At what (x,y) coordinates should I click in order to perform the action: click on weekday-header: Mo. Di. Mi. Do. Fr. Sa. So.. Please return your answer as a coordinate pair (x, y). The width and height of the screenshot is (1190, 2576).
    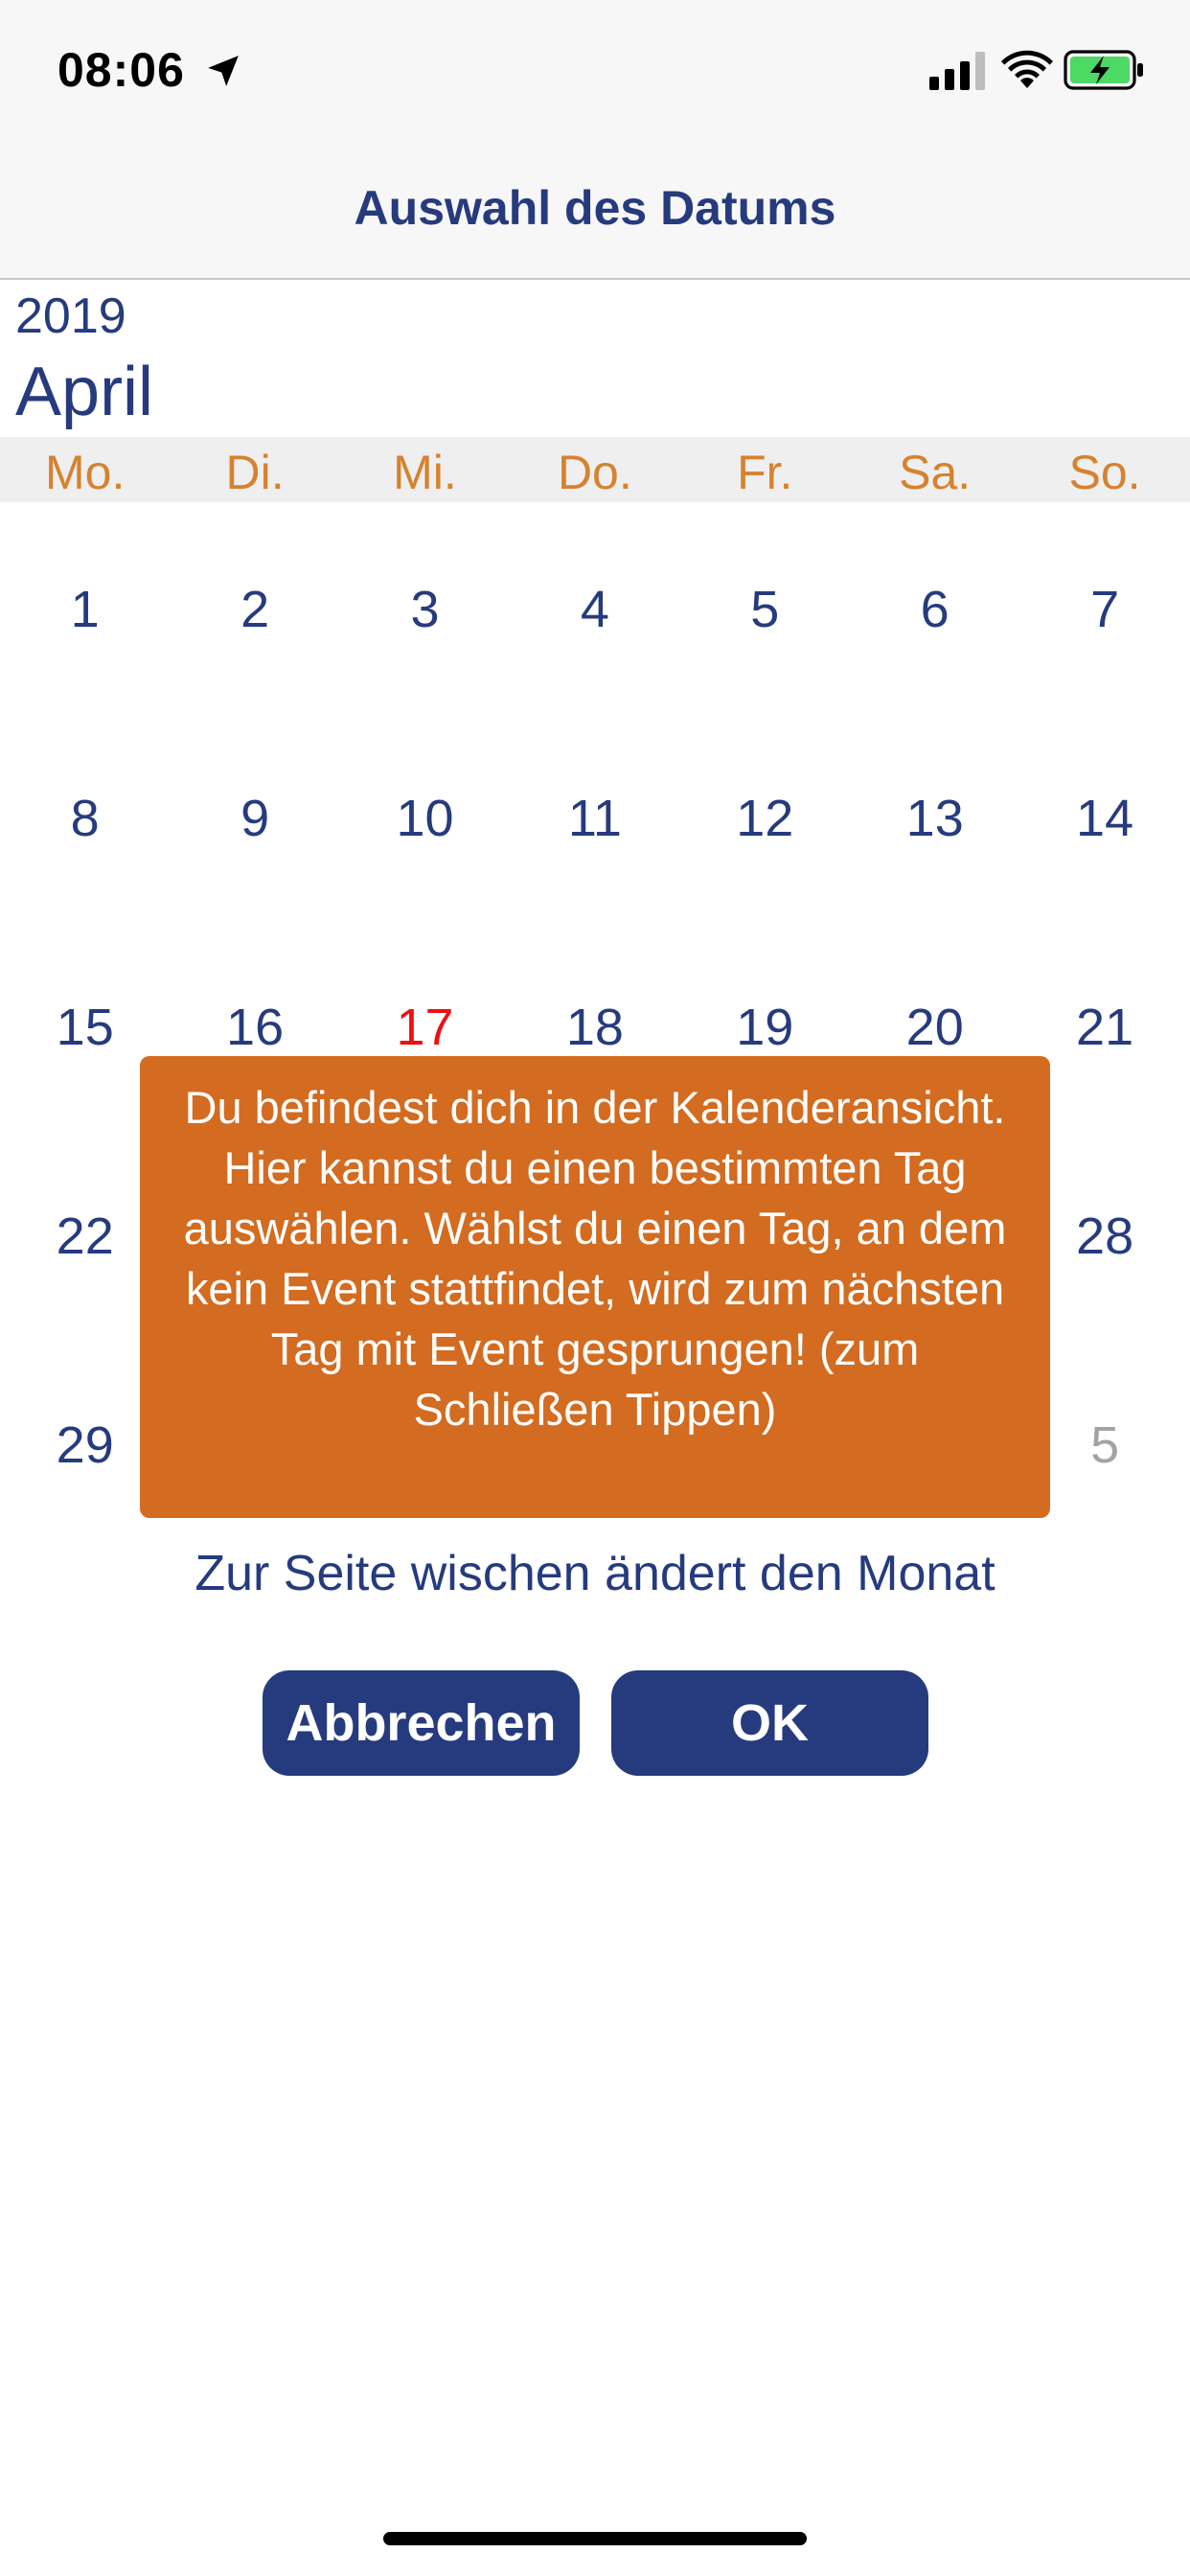
    Looking at the image, I should click on (595, 469).